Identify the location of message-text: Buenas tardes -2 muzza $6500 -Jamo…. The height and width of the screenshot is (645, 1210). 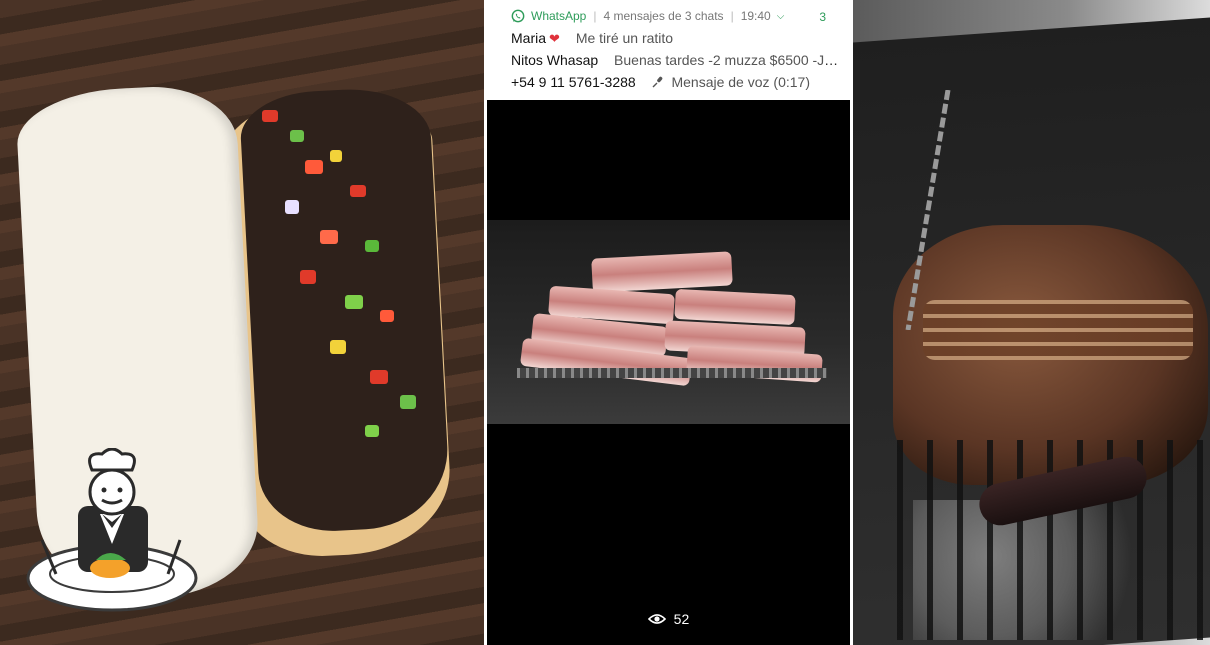
(727, 60).